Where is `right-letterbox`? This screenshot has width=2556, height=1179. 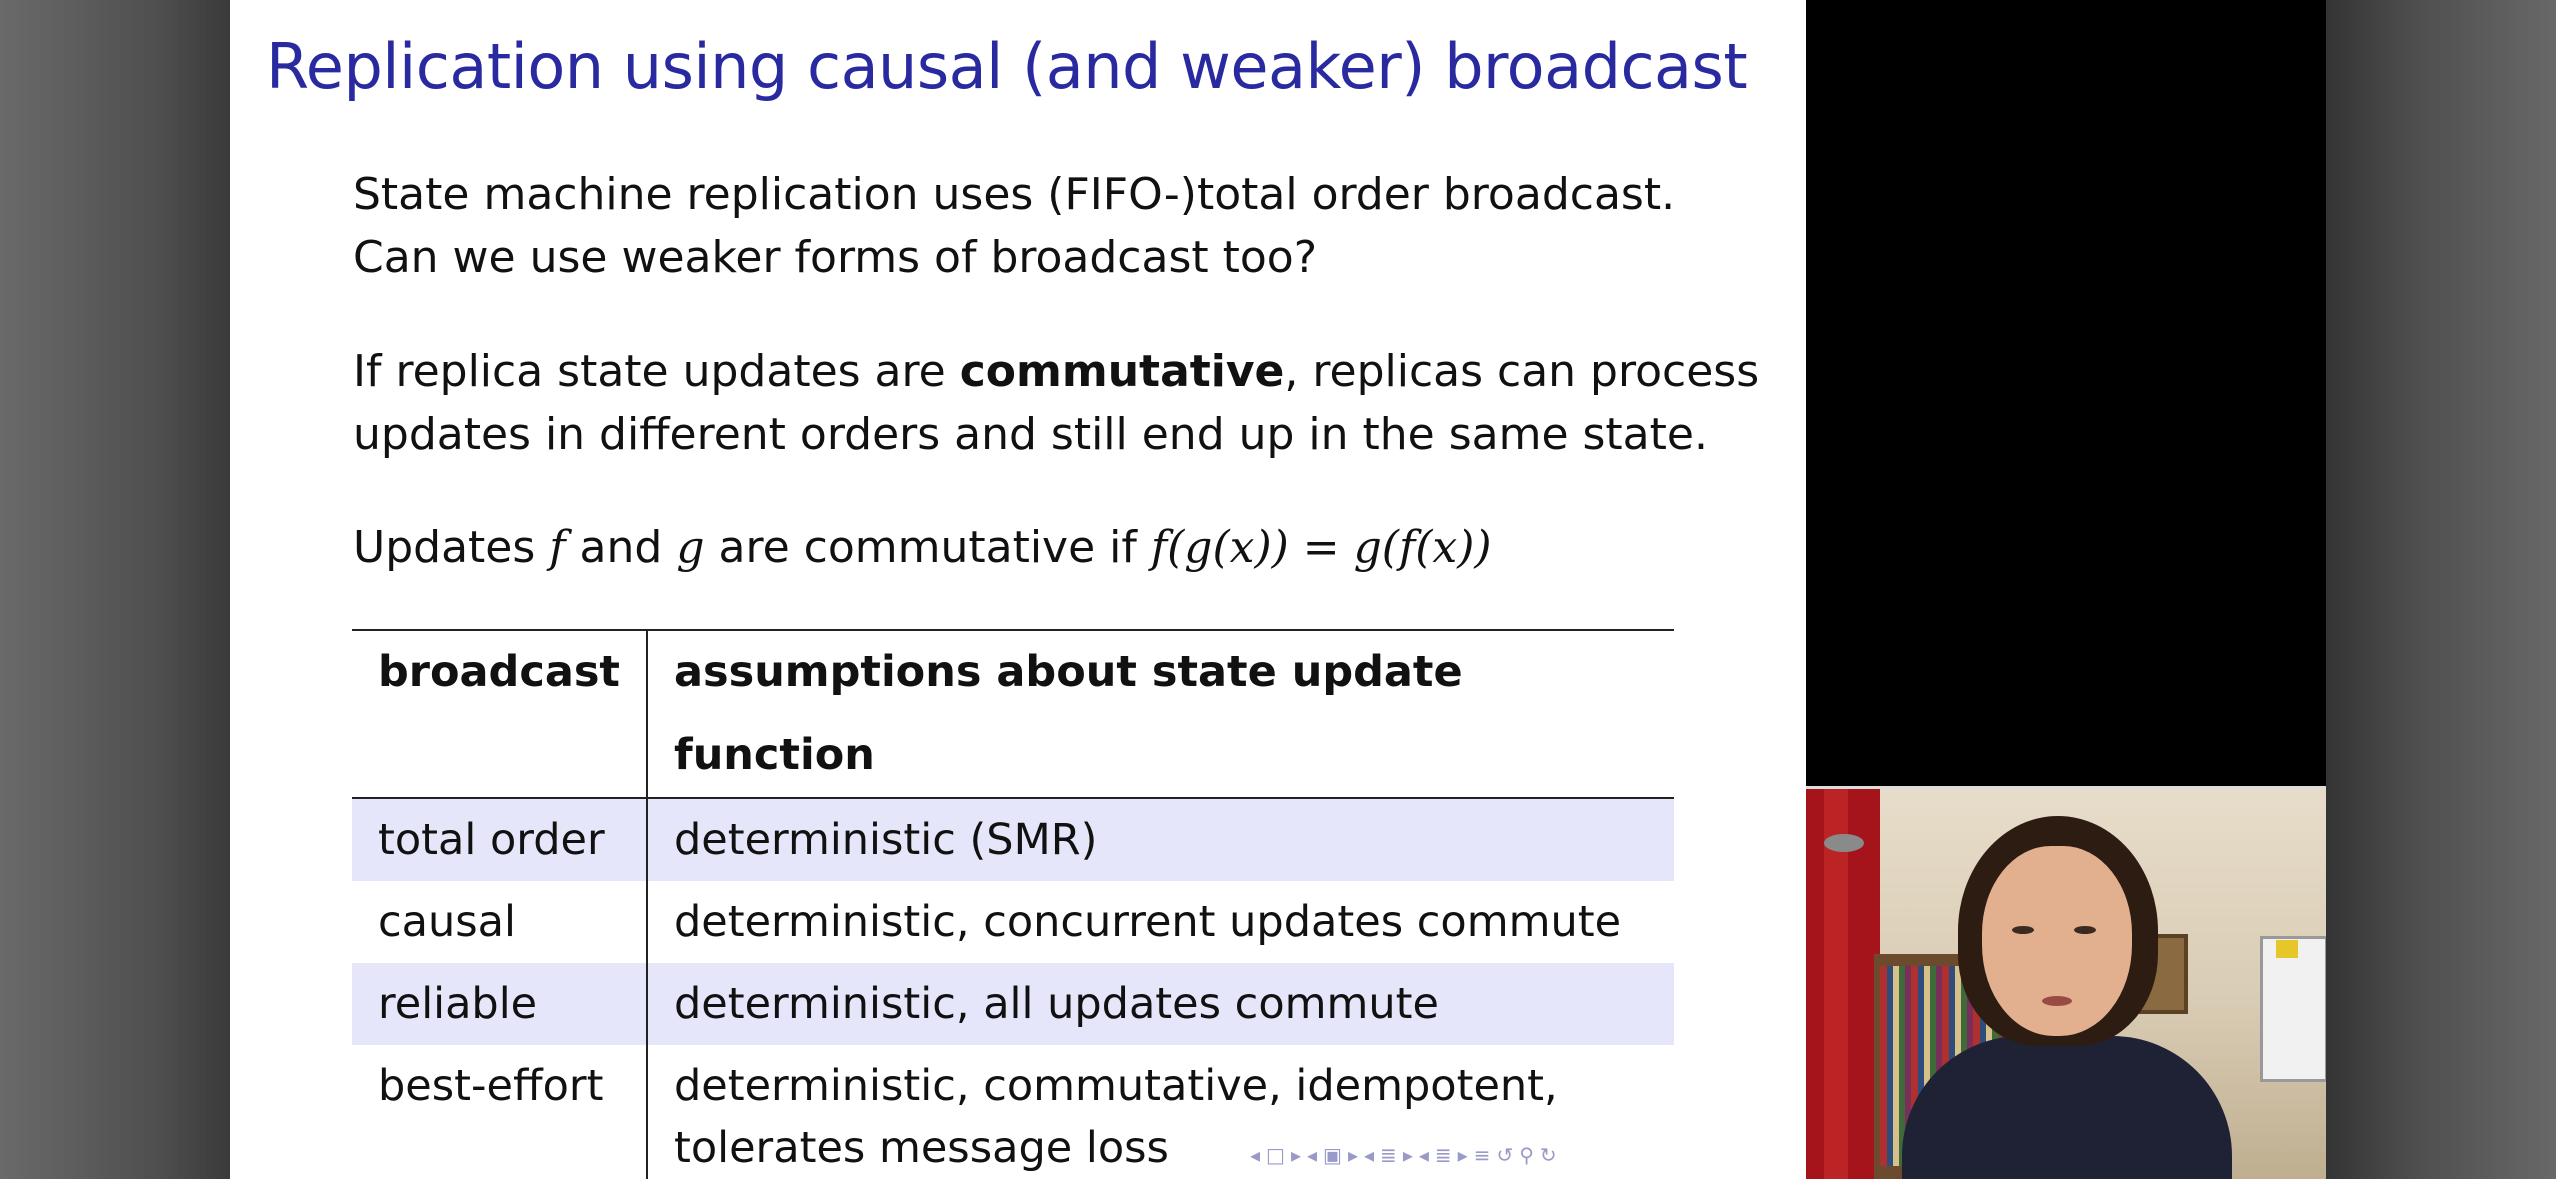 right-letterbox is located at coordinates (2441, 589).